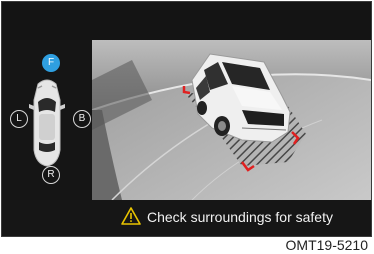 The width and height of the screenshot is (374, 254). Describe the element at coordinates (240, 217) in the screenshot. I see `warning-message: Check surroundings for safety` at that location.